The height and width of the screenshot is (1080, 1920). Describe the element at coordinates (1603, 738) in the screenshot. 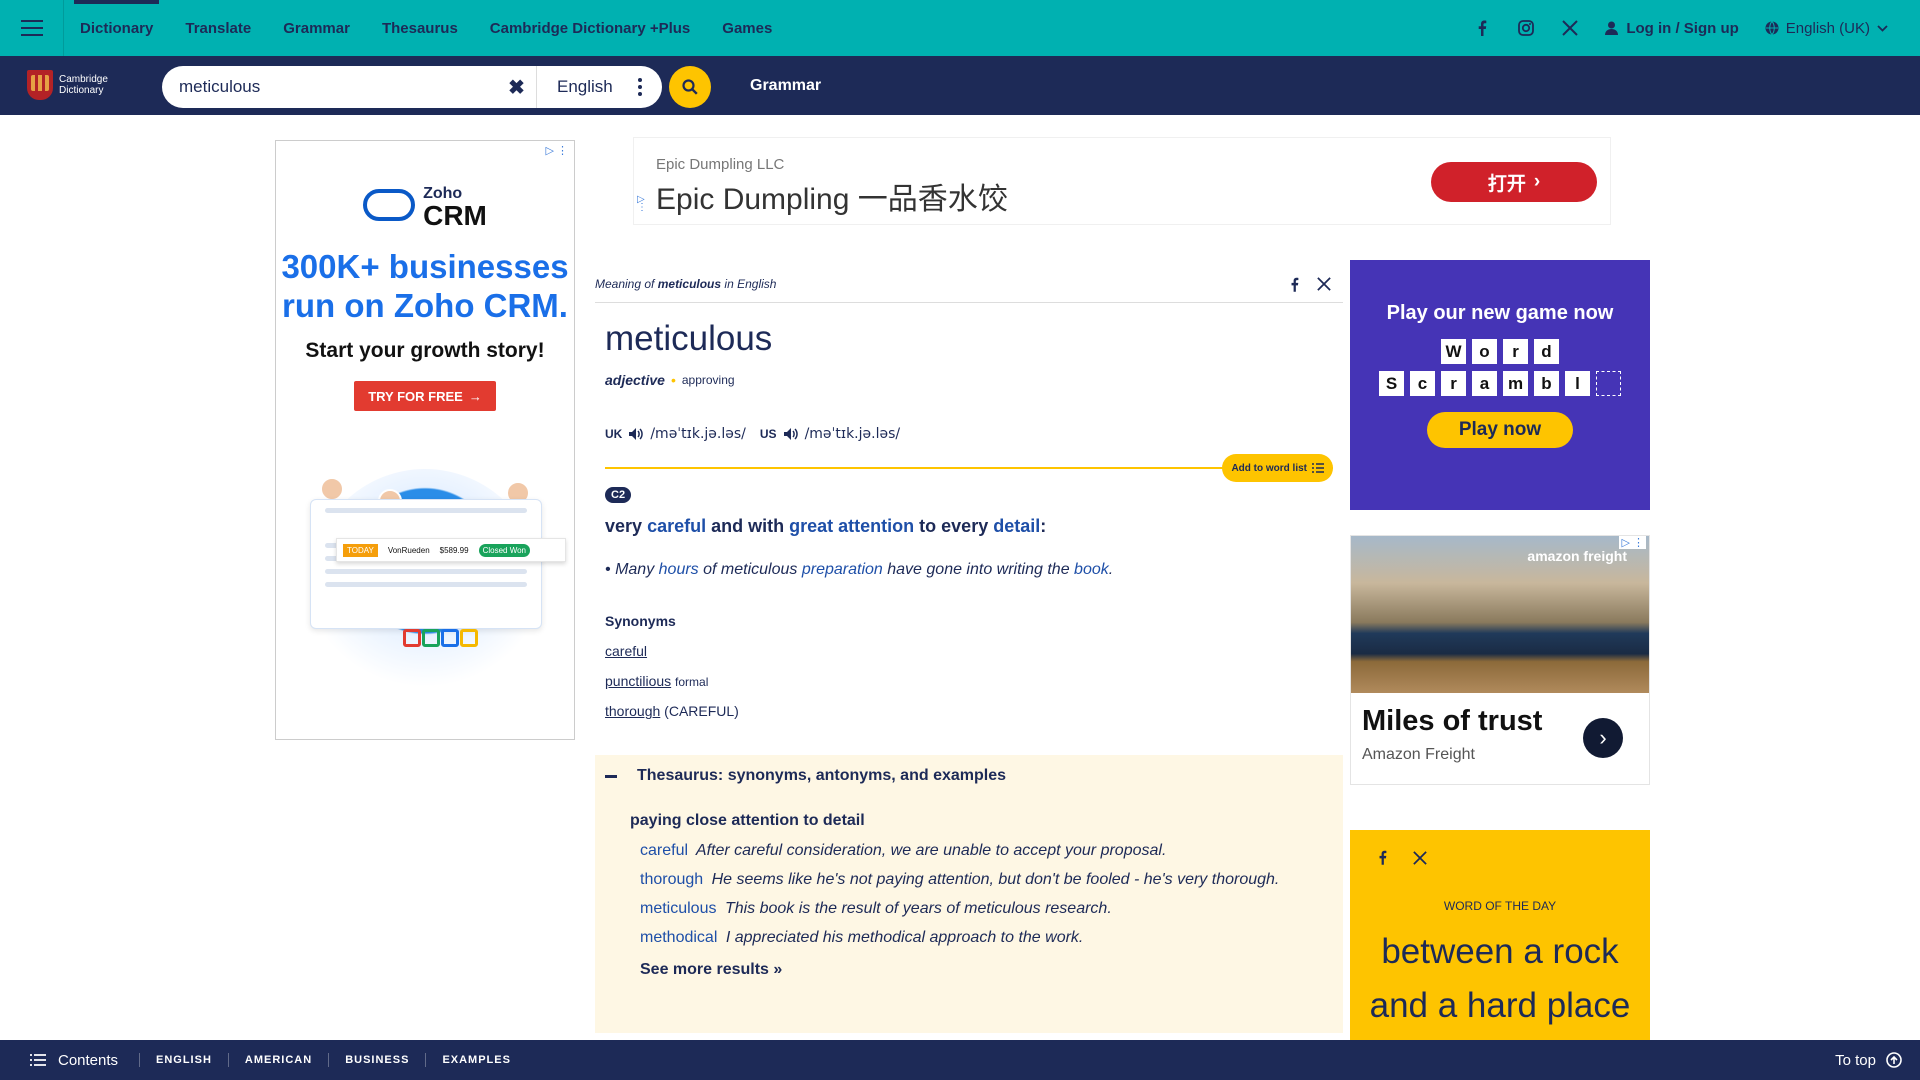

I see `chevron-right-icon: ›` at that location.